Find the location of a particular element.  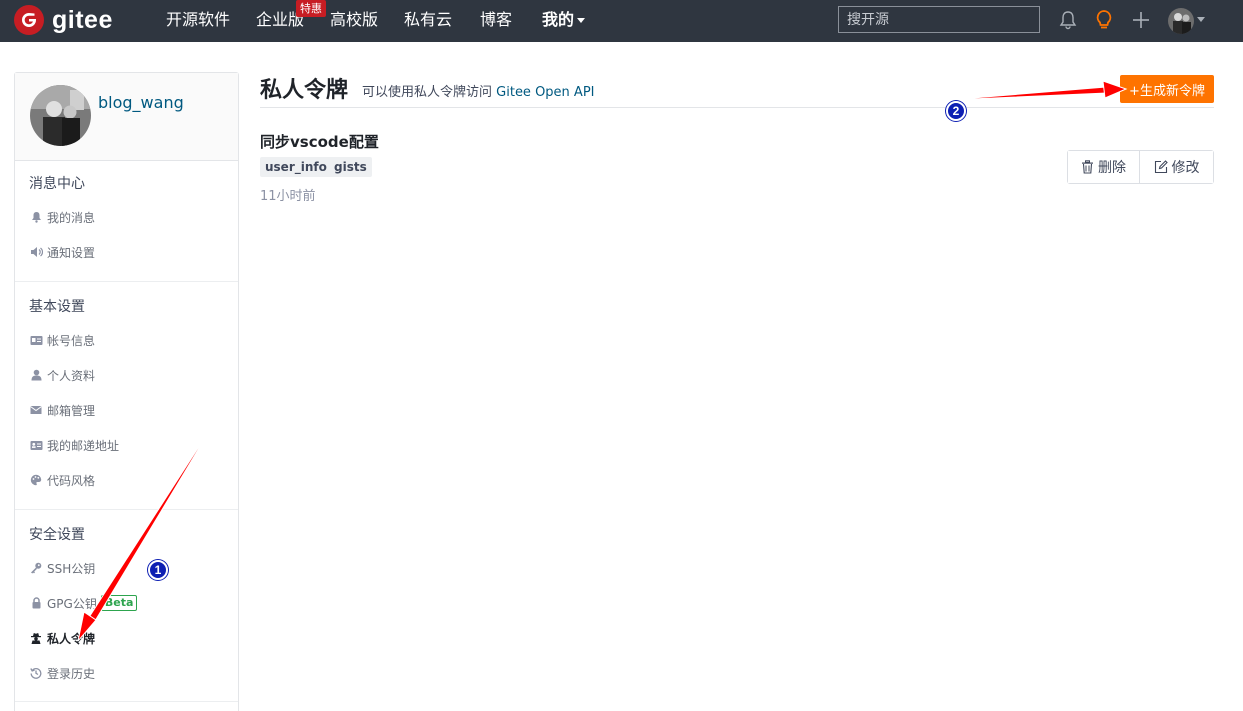

scope-tag-gists: gists is located at coordinates (350, 167).